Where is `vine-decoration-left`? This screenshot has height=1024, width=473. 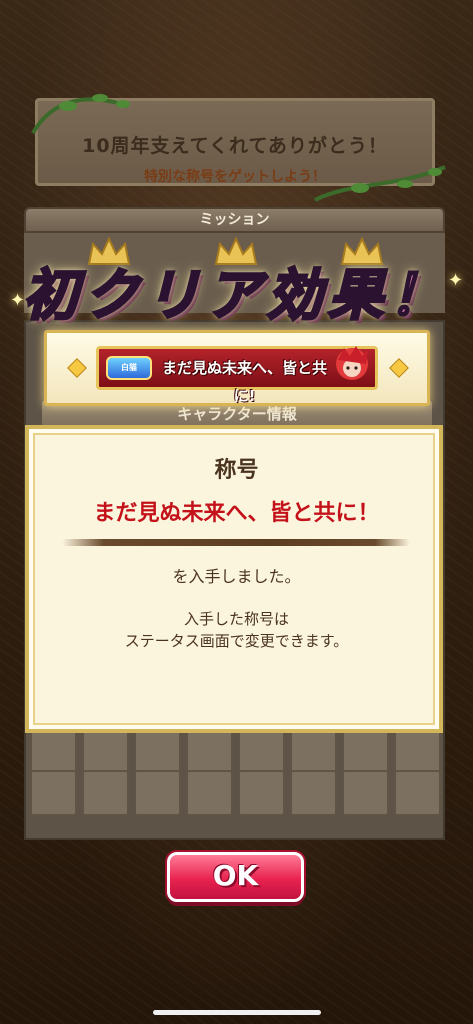
vine-decoration-left is located at coordinates (80, 114).